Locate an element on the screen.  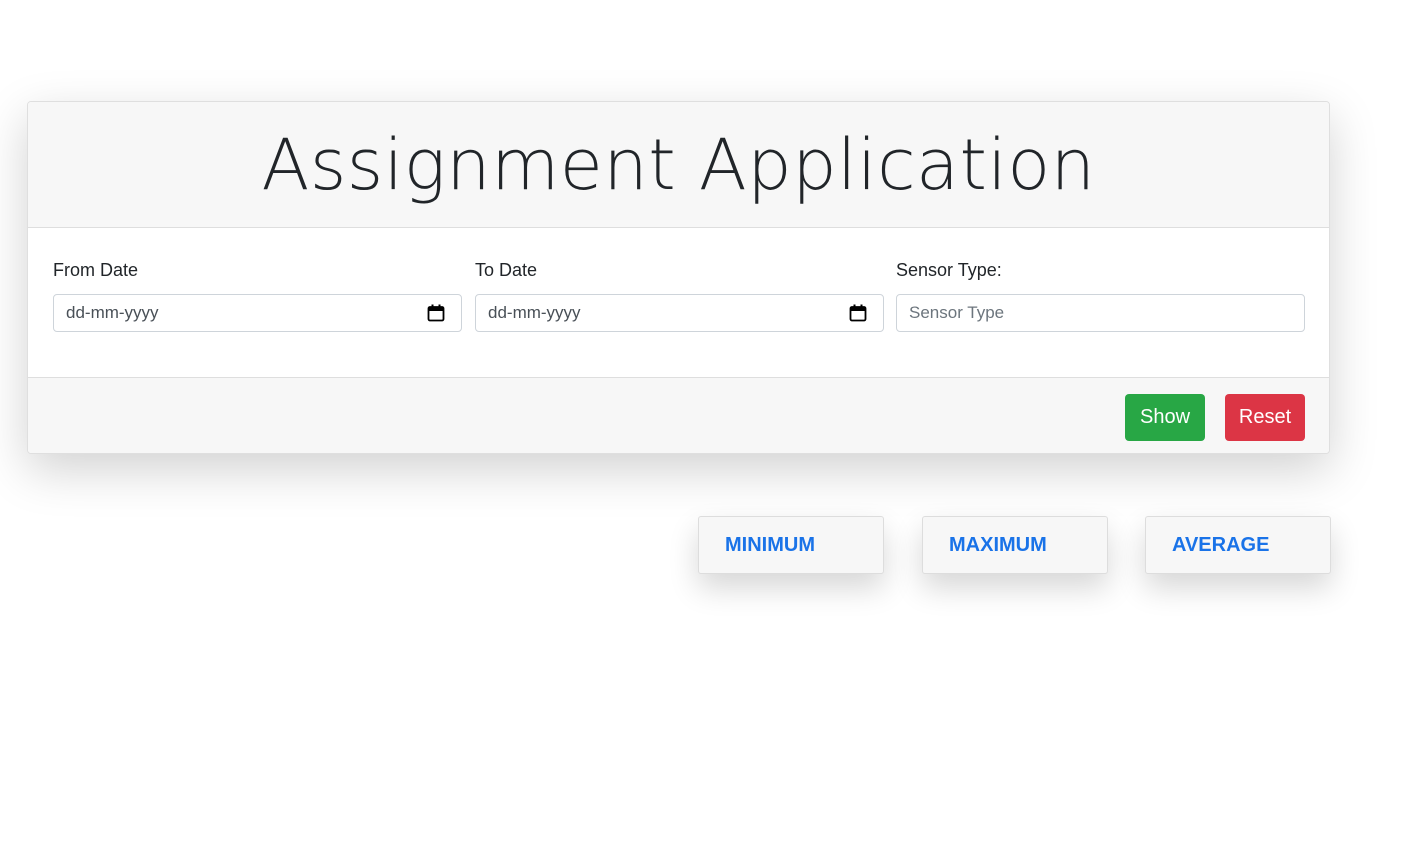
sensor-type-input is located at coordinates (1100, 313).